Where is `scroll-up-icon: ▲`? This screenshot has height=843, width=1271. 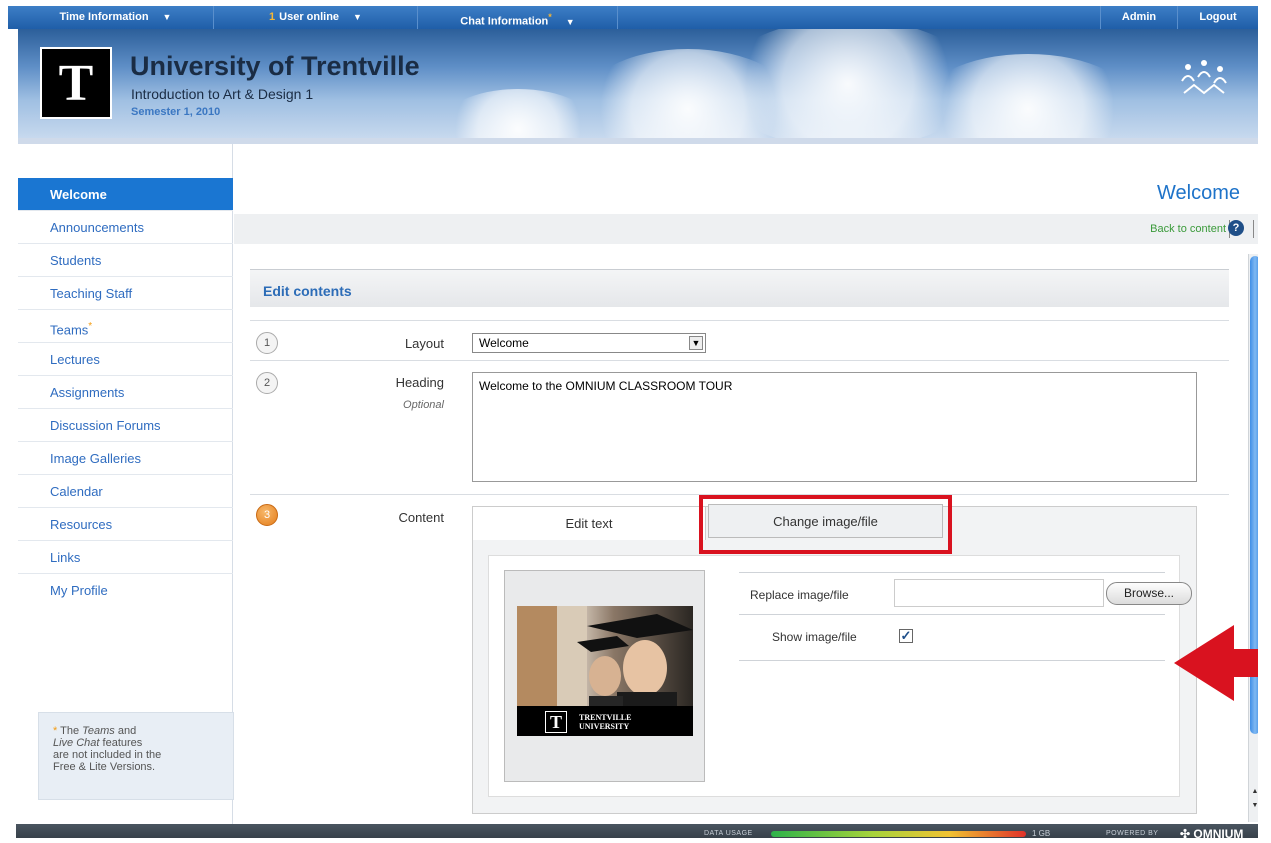 scroll-up-icon: ▲ is located at coordinates (1254, 793).